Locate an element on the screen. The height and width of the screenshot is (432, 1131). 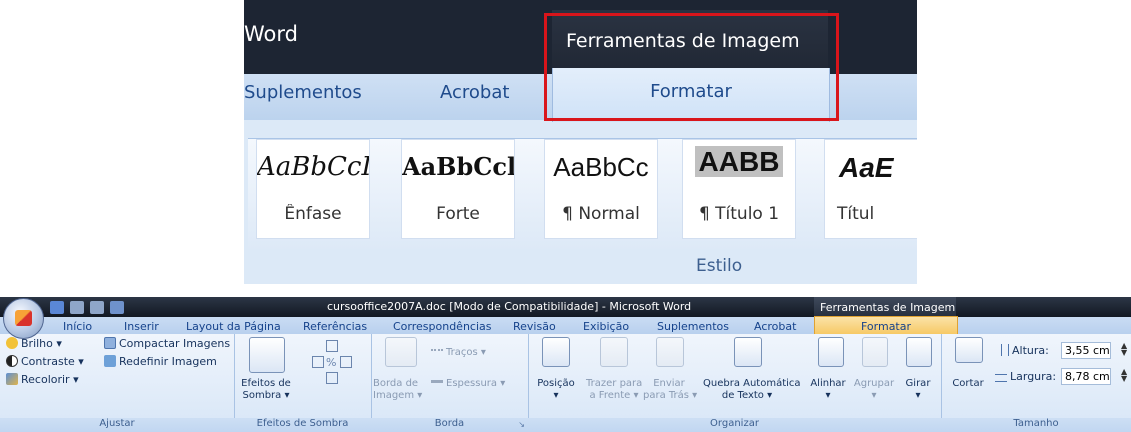
posicao-arrow: ▾ is located at coordinates (556, 395).